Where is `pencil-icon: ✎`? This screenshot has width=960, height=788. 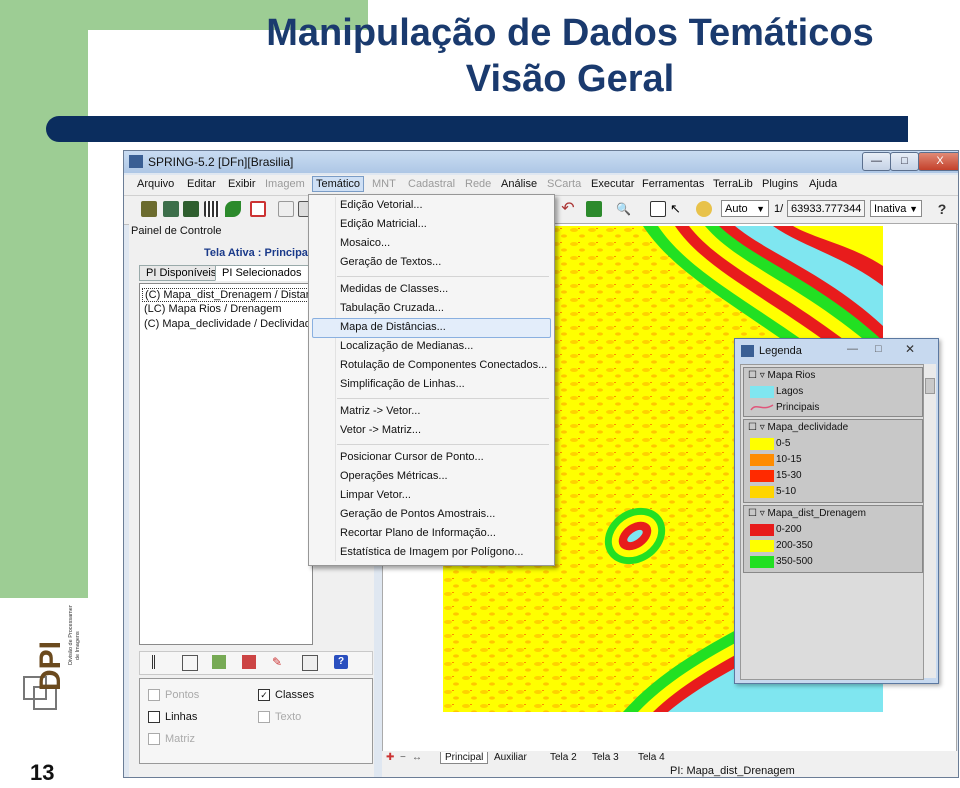 pencil-icon: ✎ is located at coordinates (279, 662).